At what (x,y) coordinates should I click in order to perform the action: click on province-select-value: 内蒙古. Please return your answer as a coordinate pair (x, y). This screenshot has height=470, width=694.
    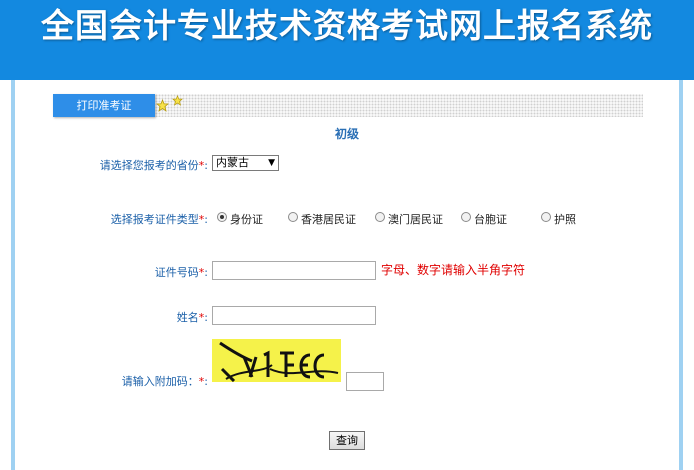
    Looking at the image, I should click on (232, 162).